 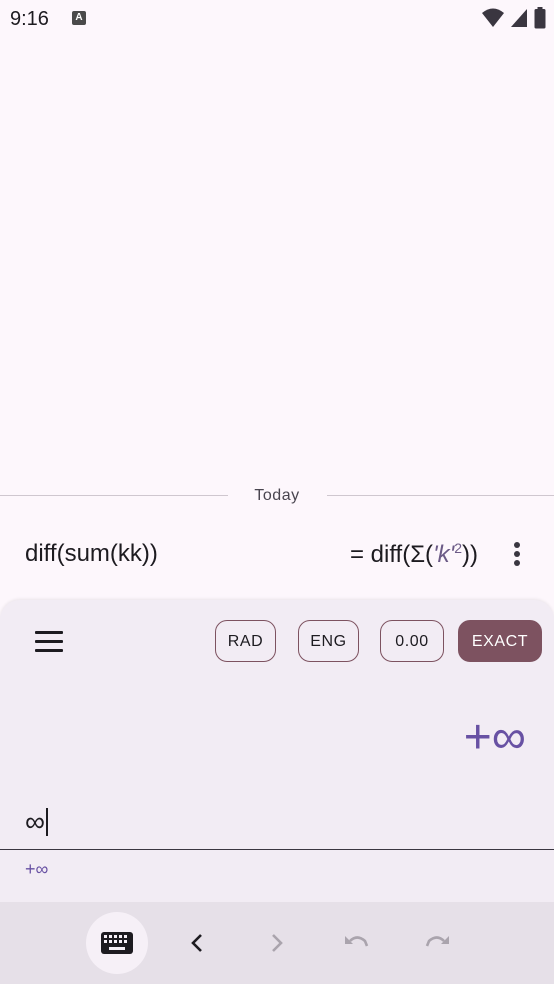 What do you see at coordinates (91, 554) in the screenshot?
I see `history-expression: diff(sum(kk))` at bounding box center [91, 554].